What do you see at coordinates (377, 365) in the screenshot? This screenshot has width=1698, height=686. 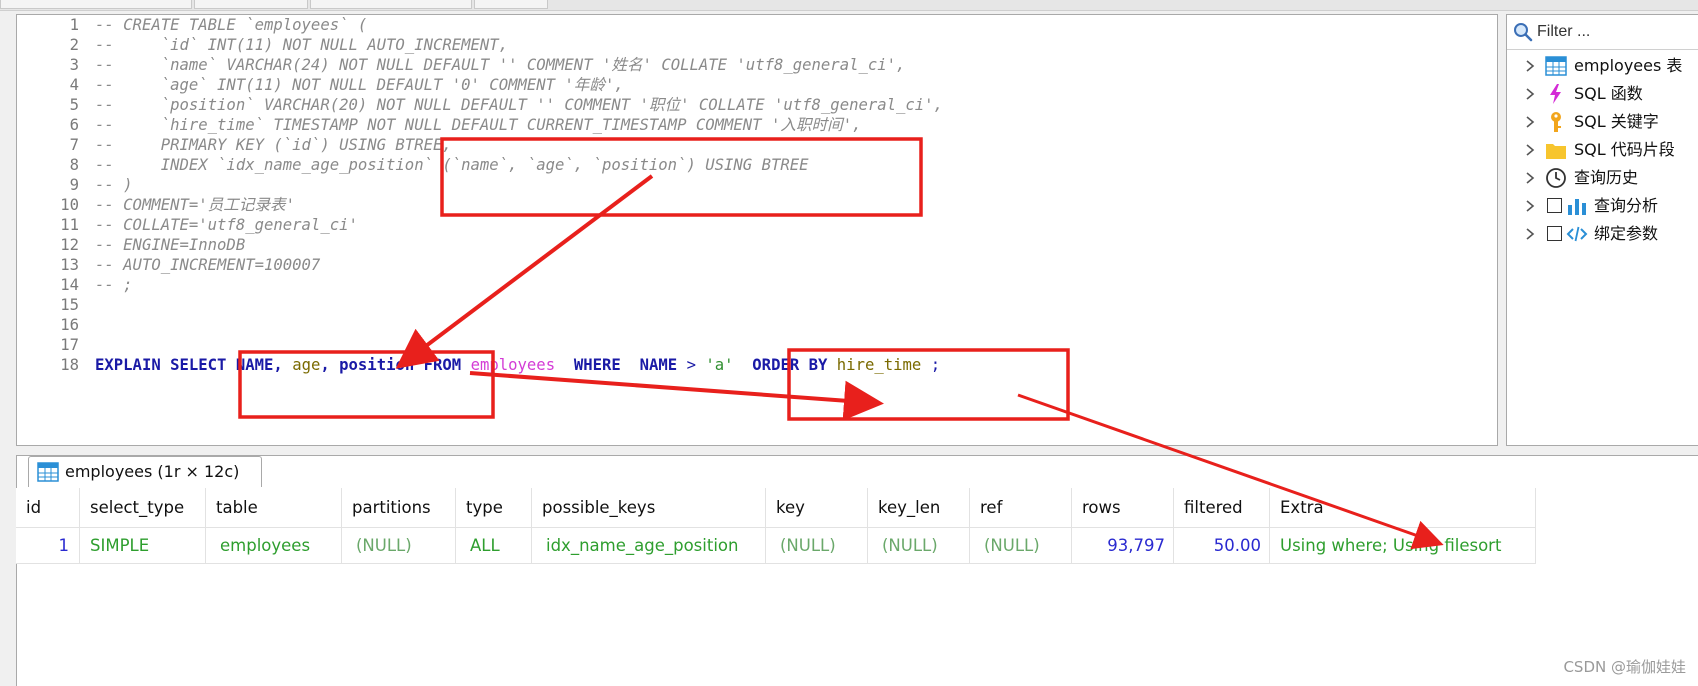 I see `column-position: position` at bounding box center [377, 365].